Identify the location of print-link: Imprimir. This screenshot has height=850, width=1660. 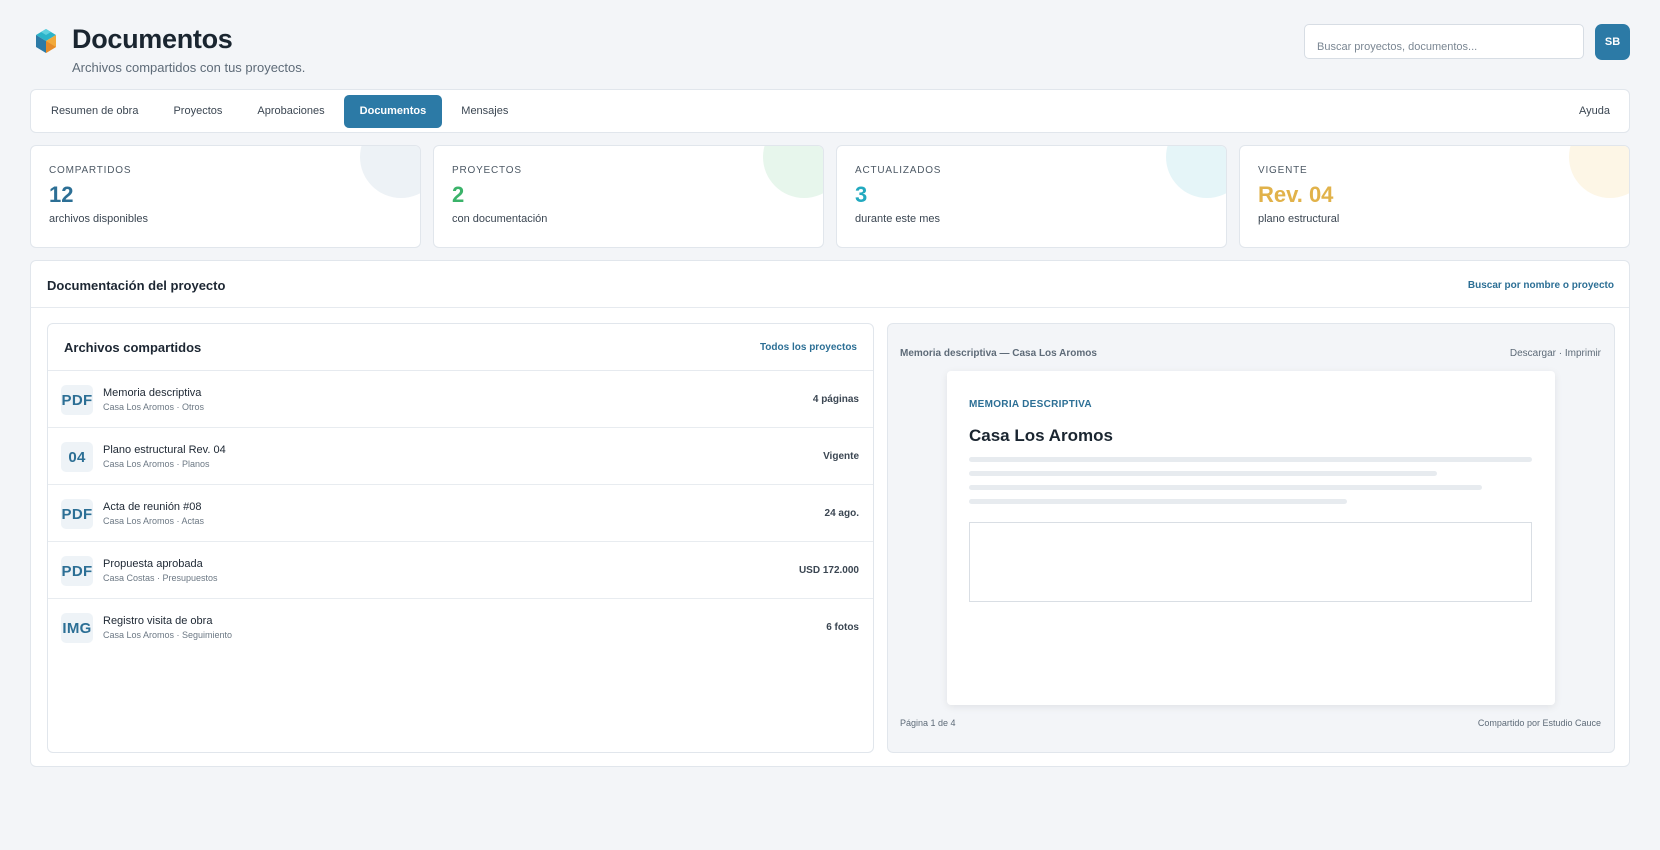
(1583, 353).